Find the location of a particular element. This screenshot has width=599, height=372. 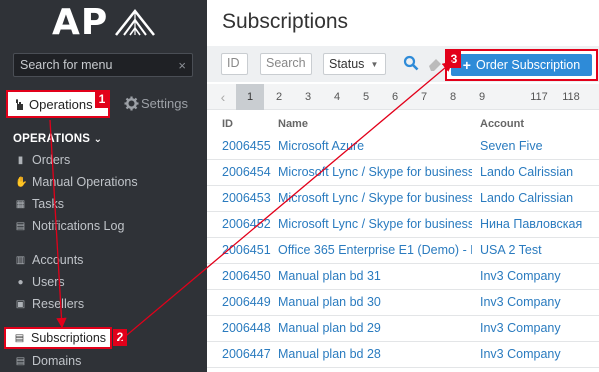

section-header-label: OPERATIONS is located at coordinates (52, 139).